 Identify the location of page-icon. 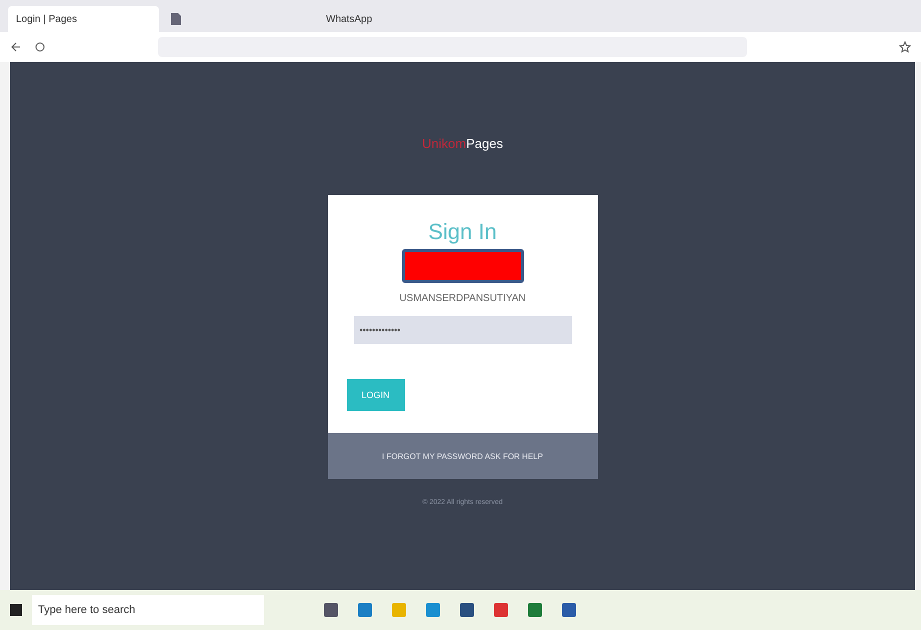
(176, 19).